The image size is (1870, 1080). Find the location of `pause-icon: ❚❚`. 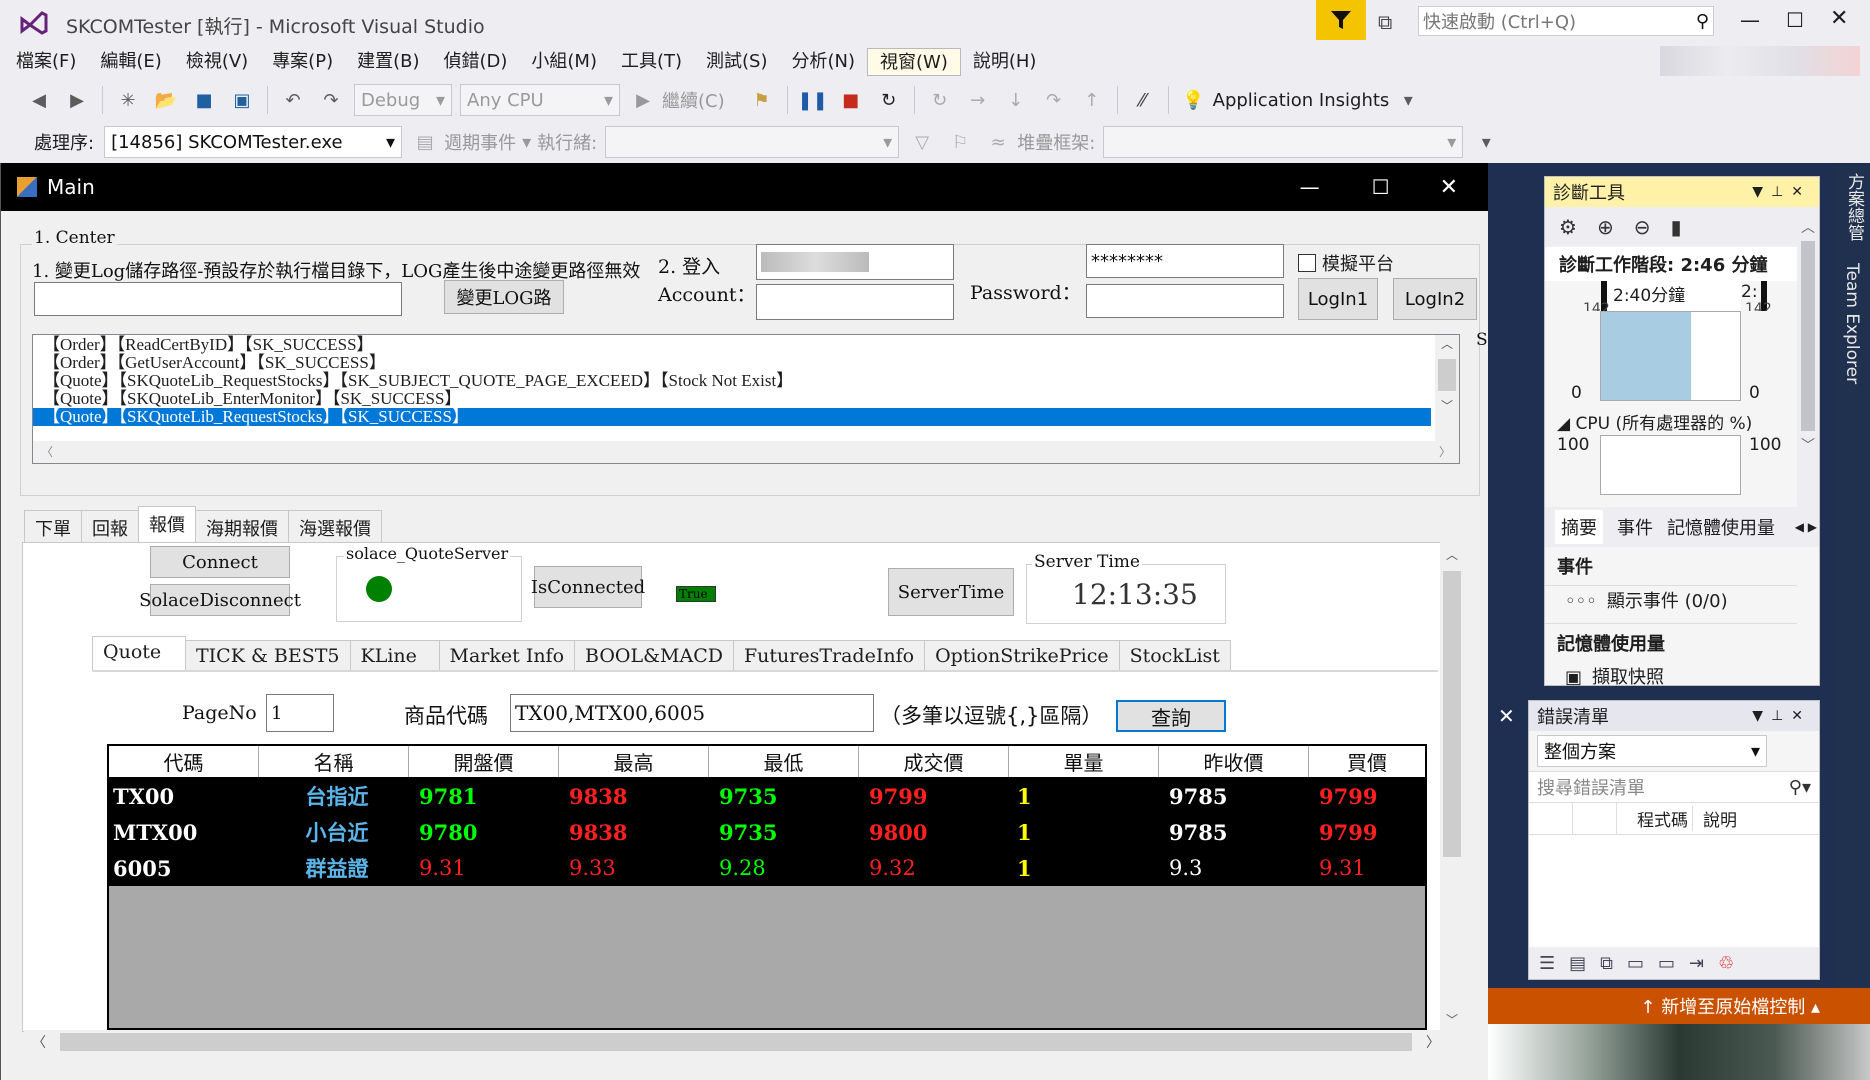

pause-icon: ❚❚ is located at coordinates (813, 100).